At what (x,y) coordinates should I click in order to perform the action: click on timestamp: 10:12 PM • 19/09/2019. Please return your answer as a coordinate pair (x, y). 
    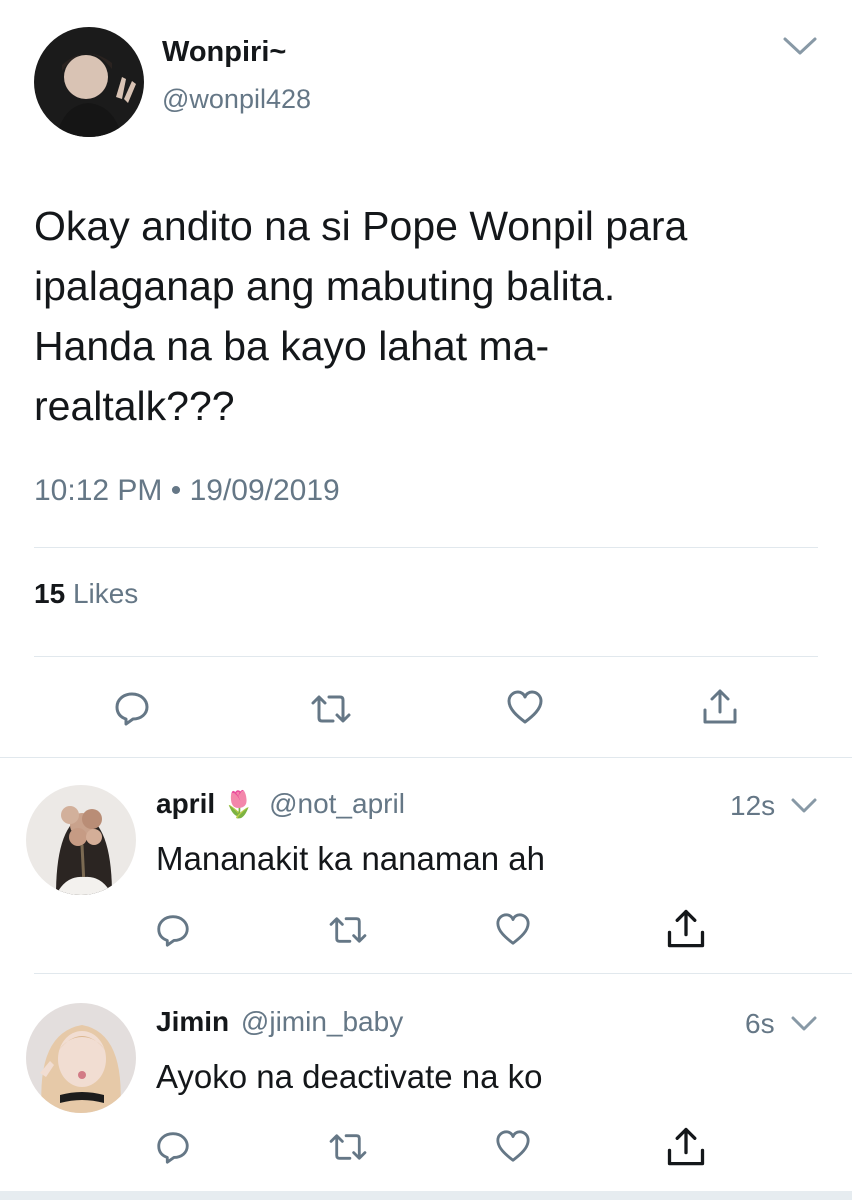
    Looking at the image, I should click on (187, 491).